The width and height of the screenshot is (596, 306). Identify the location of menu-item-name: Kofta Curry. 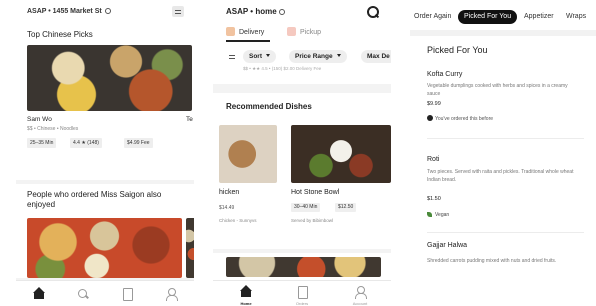
(444, 74).